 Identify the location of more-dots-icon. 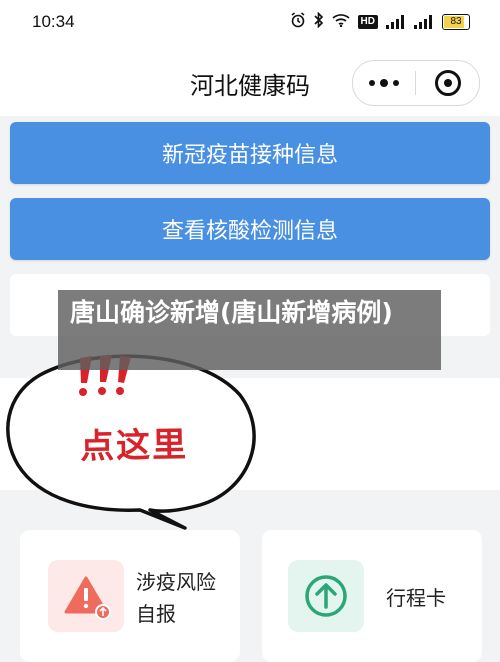
(384, 83).